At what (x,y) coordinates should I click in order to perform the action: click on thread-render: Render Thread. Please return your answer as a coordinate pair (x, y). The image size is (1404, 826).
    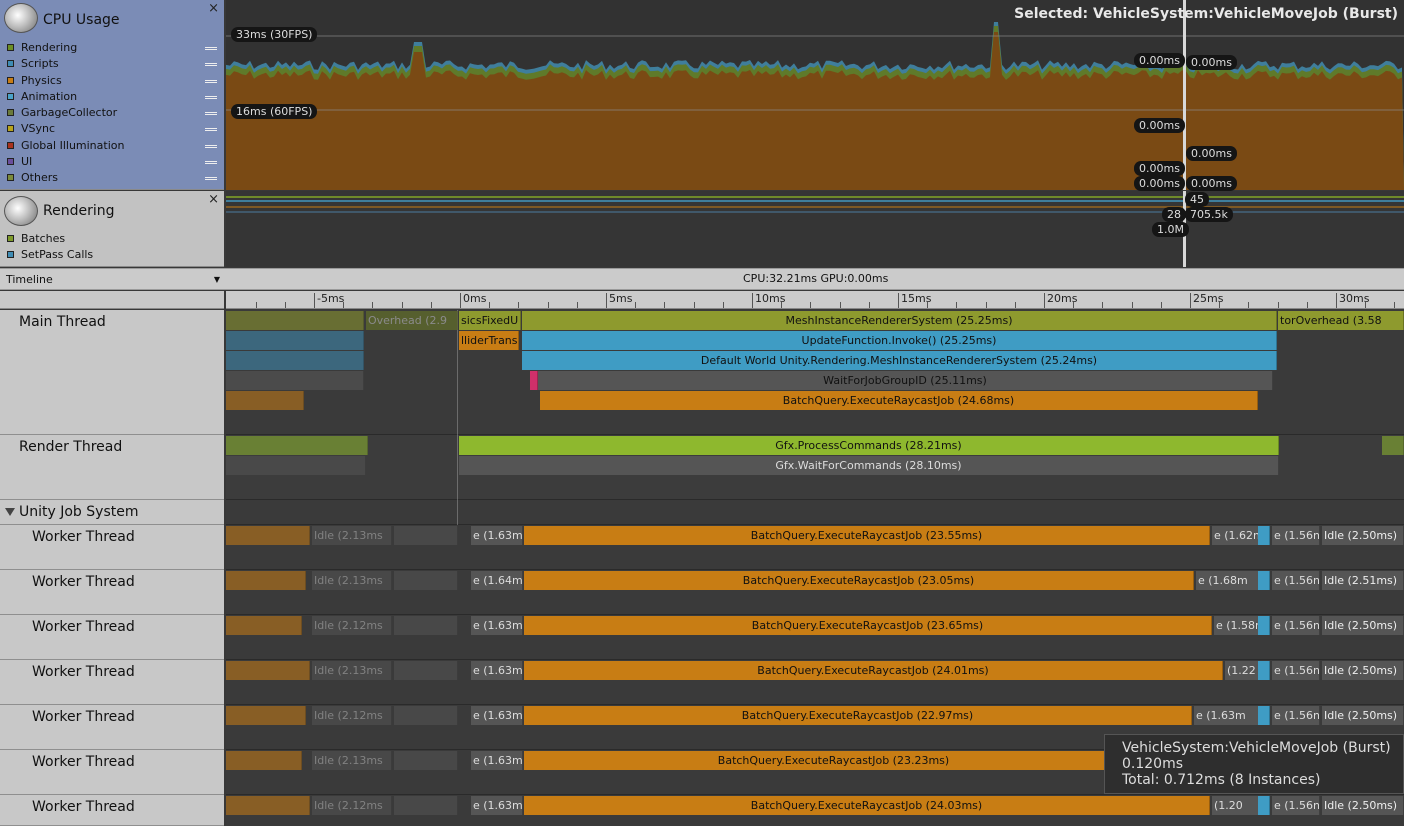
    Looking at the image, I should click on (112, 467).